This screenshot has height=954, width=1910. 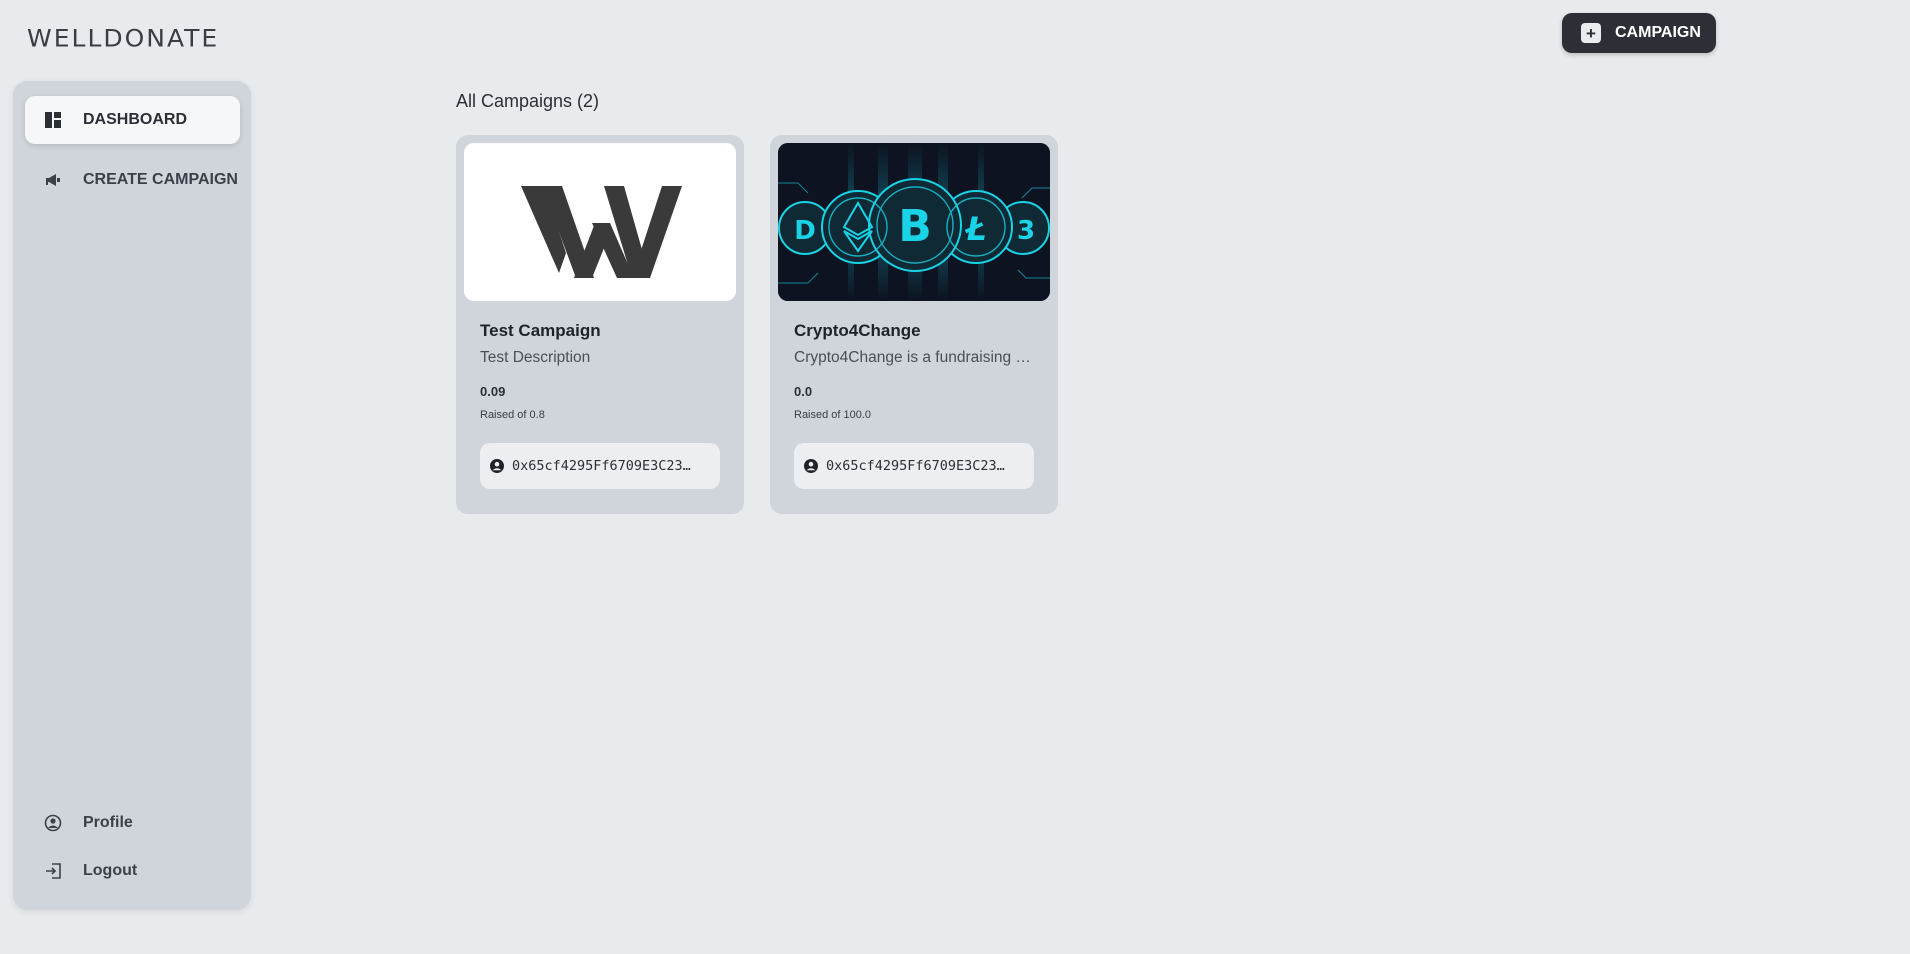 What do you see at coordinates (135, 119) in the screenshot?
I see `sidebar-item-label: DASHBOARD` at bounding box center [135, 119].